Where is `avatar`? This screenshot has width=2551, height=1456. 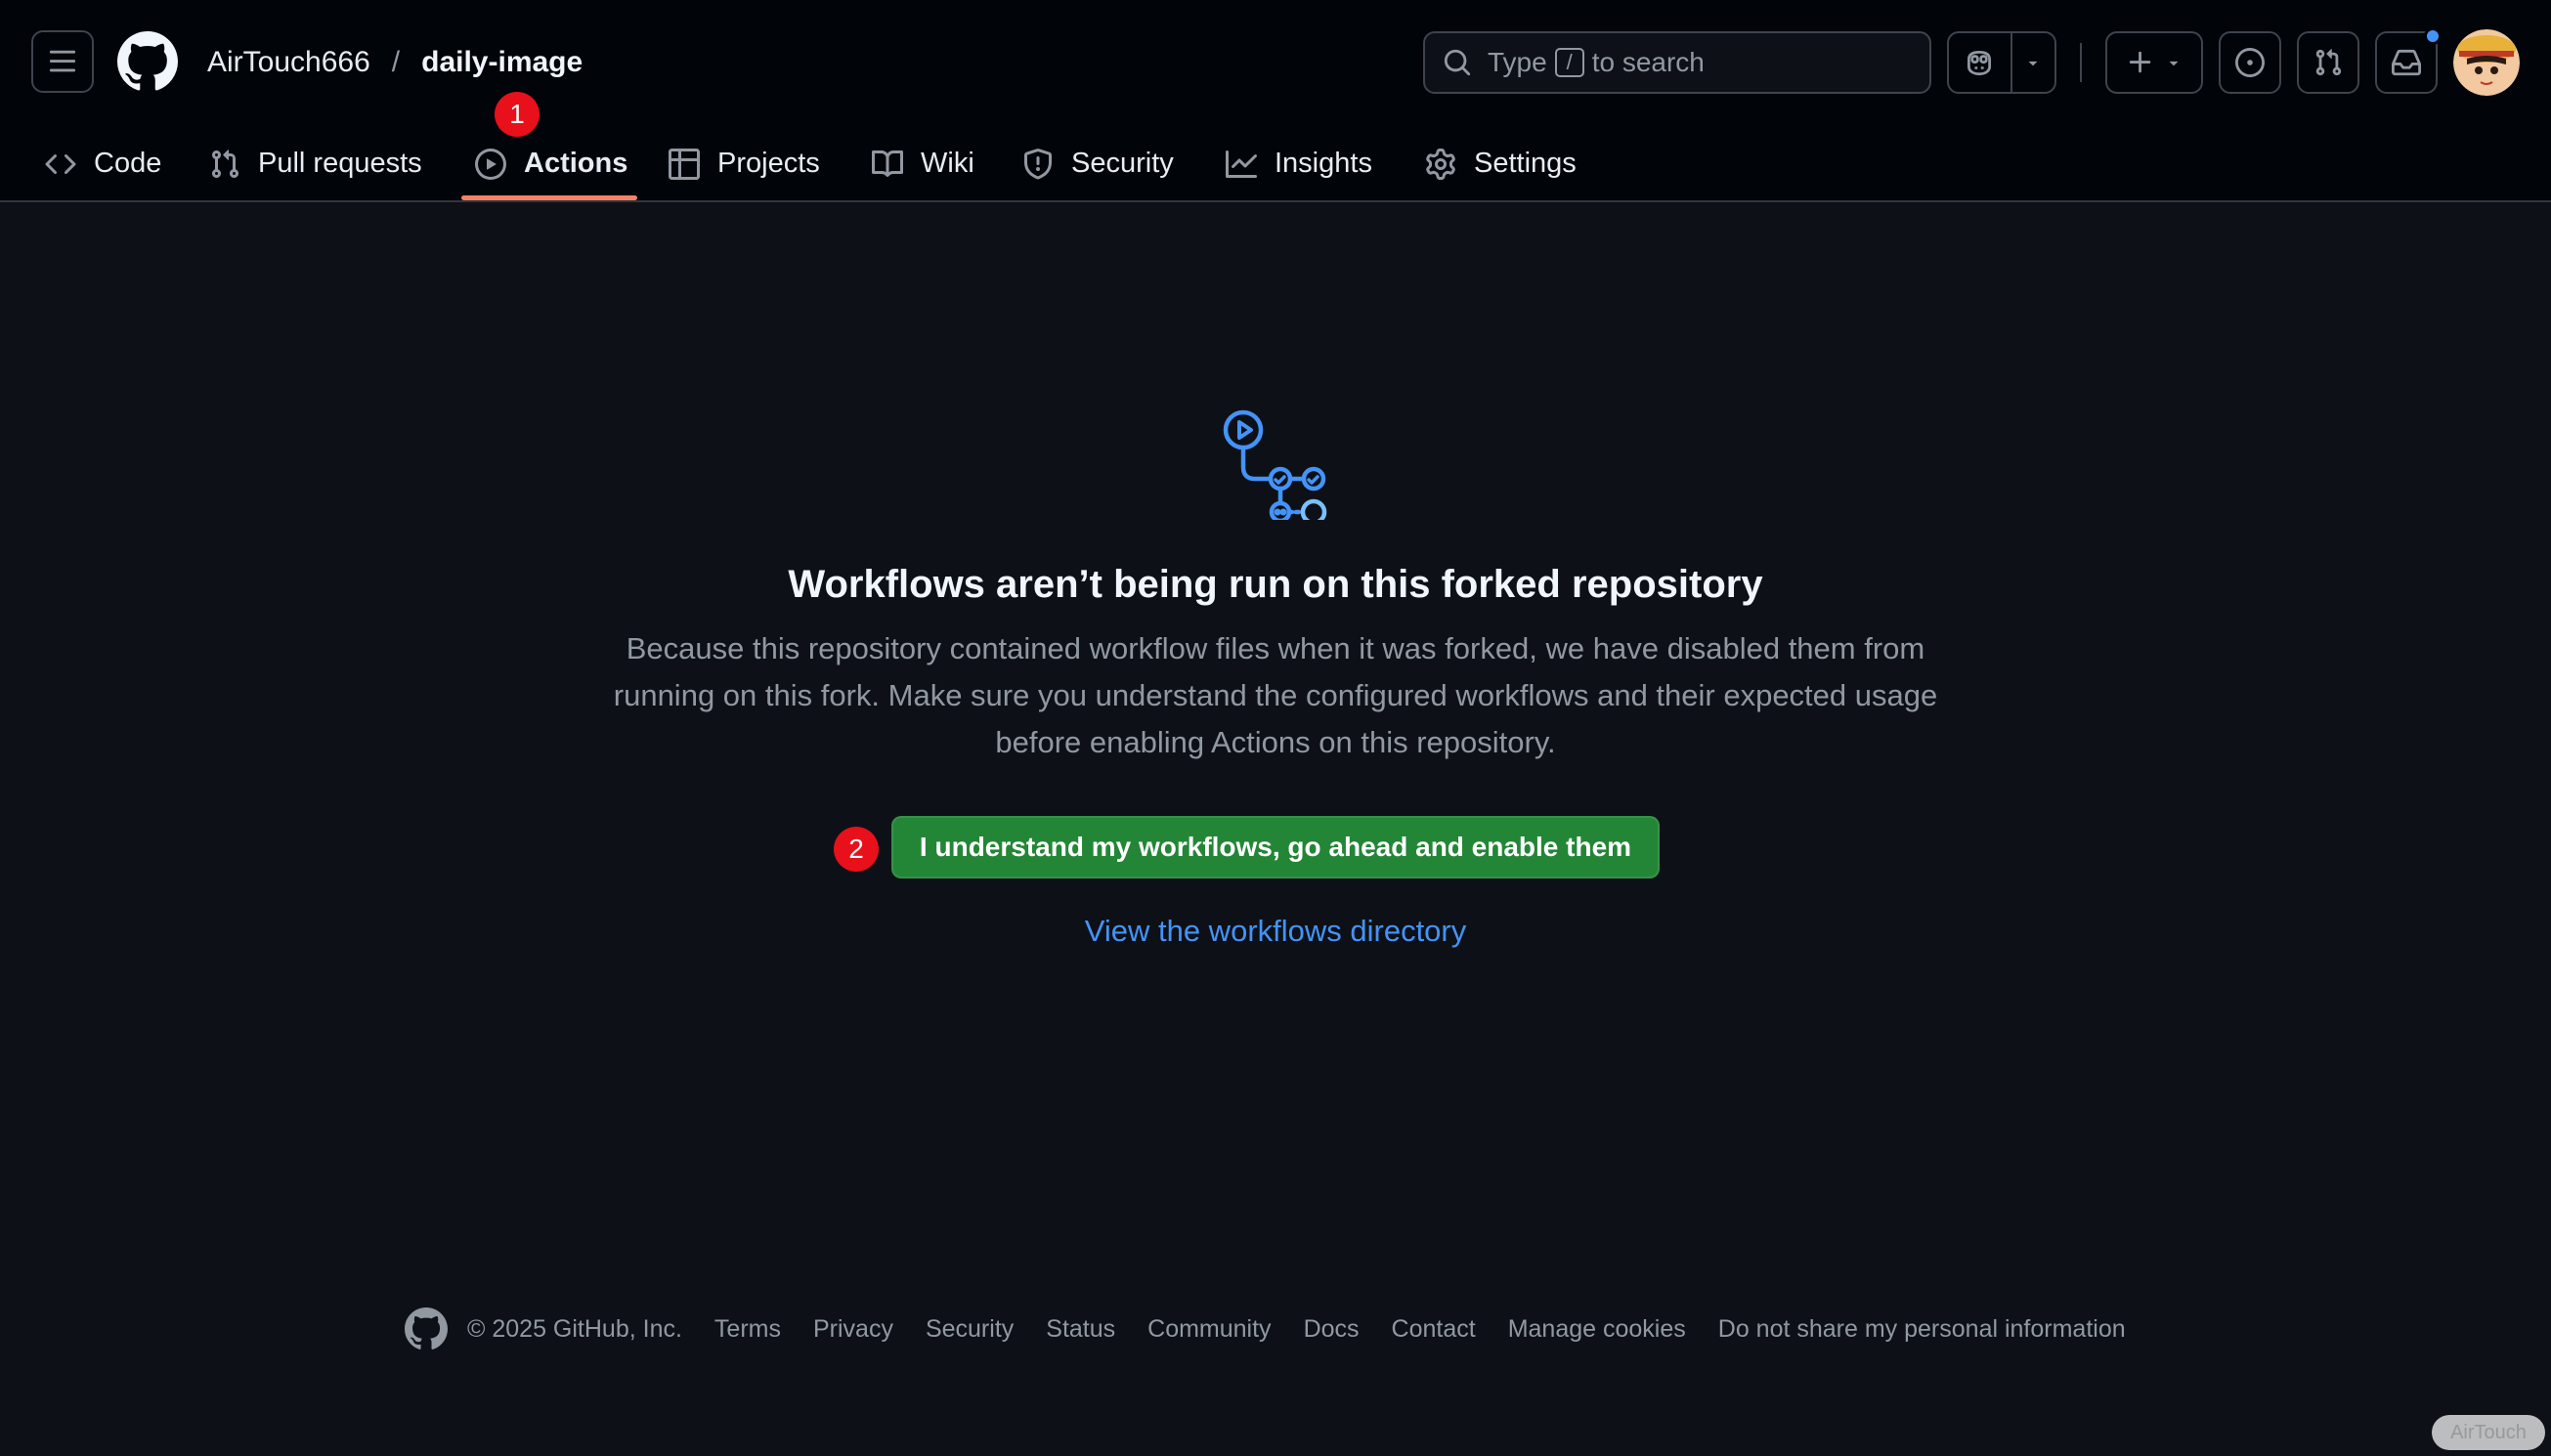 avatar is located at coordinates (2487, 62).